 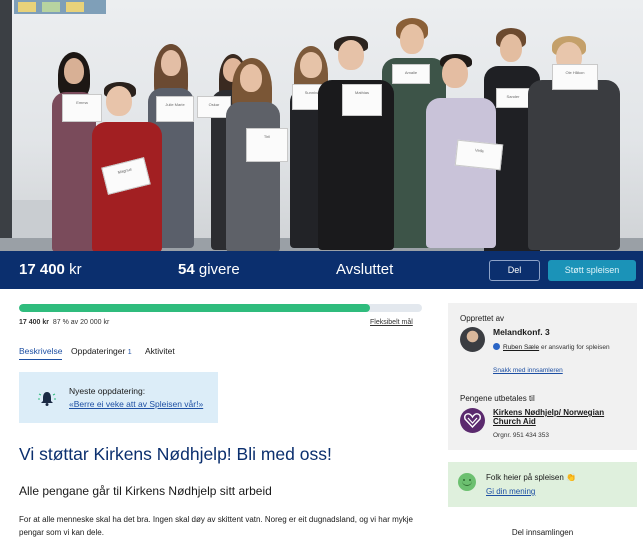 What do you see at coordinates (6, 125) in the screenshot?
I see `photo-wall-edge` at bounding box center [6, 125].